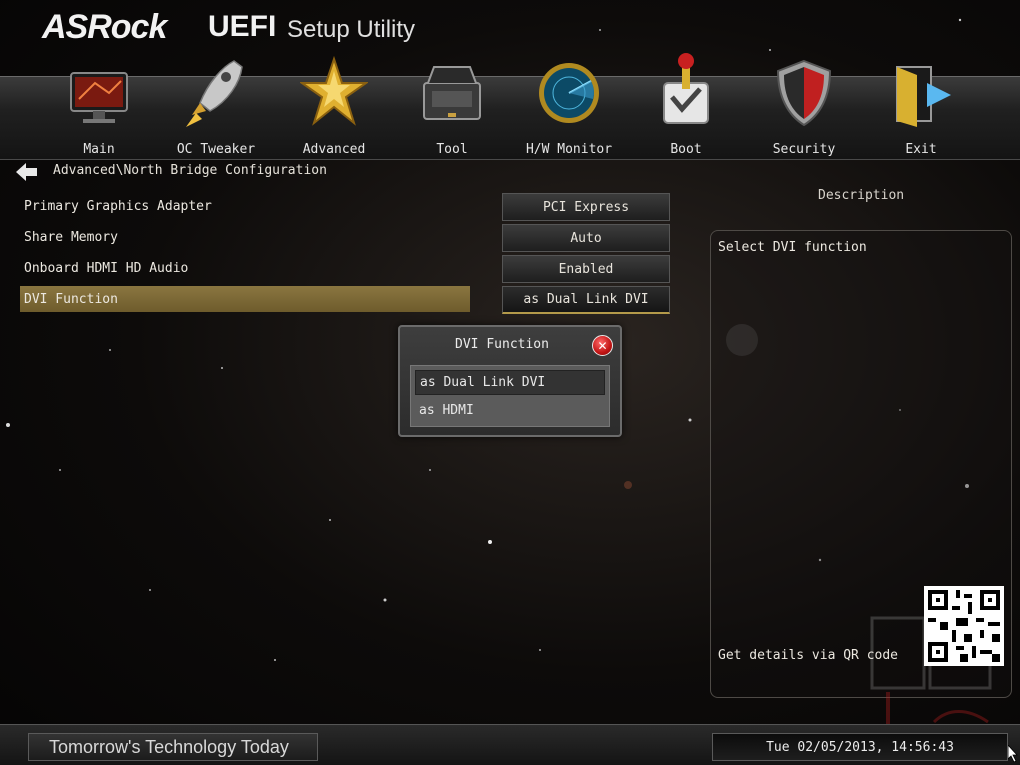 This screenshot has height=765, width=1020. What do you see at coordinates (452, 149) in the screenshot?
I see `tab-label: Tool` at bounding box center [452, 149].